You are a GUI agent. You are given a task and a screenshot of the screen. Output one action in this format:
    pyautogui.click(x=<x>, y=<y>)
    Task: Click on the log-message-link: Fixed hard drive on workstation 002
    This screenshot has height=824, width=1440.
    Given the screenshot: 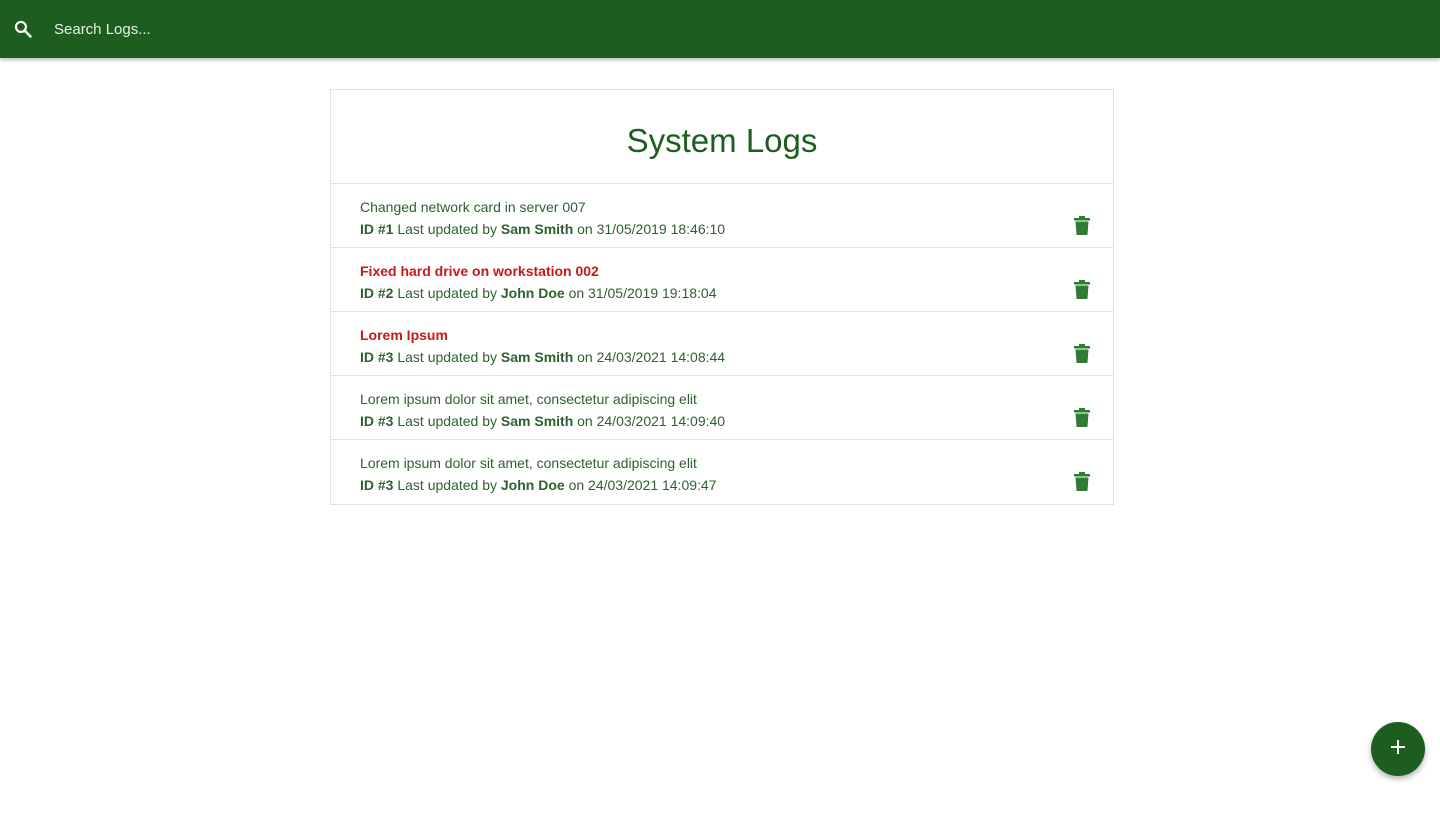 What is the action you would take?
    pyautogui.click(x=736, y=272)
    